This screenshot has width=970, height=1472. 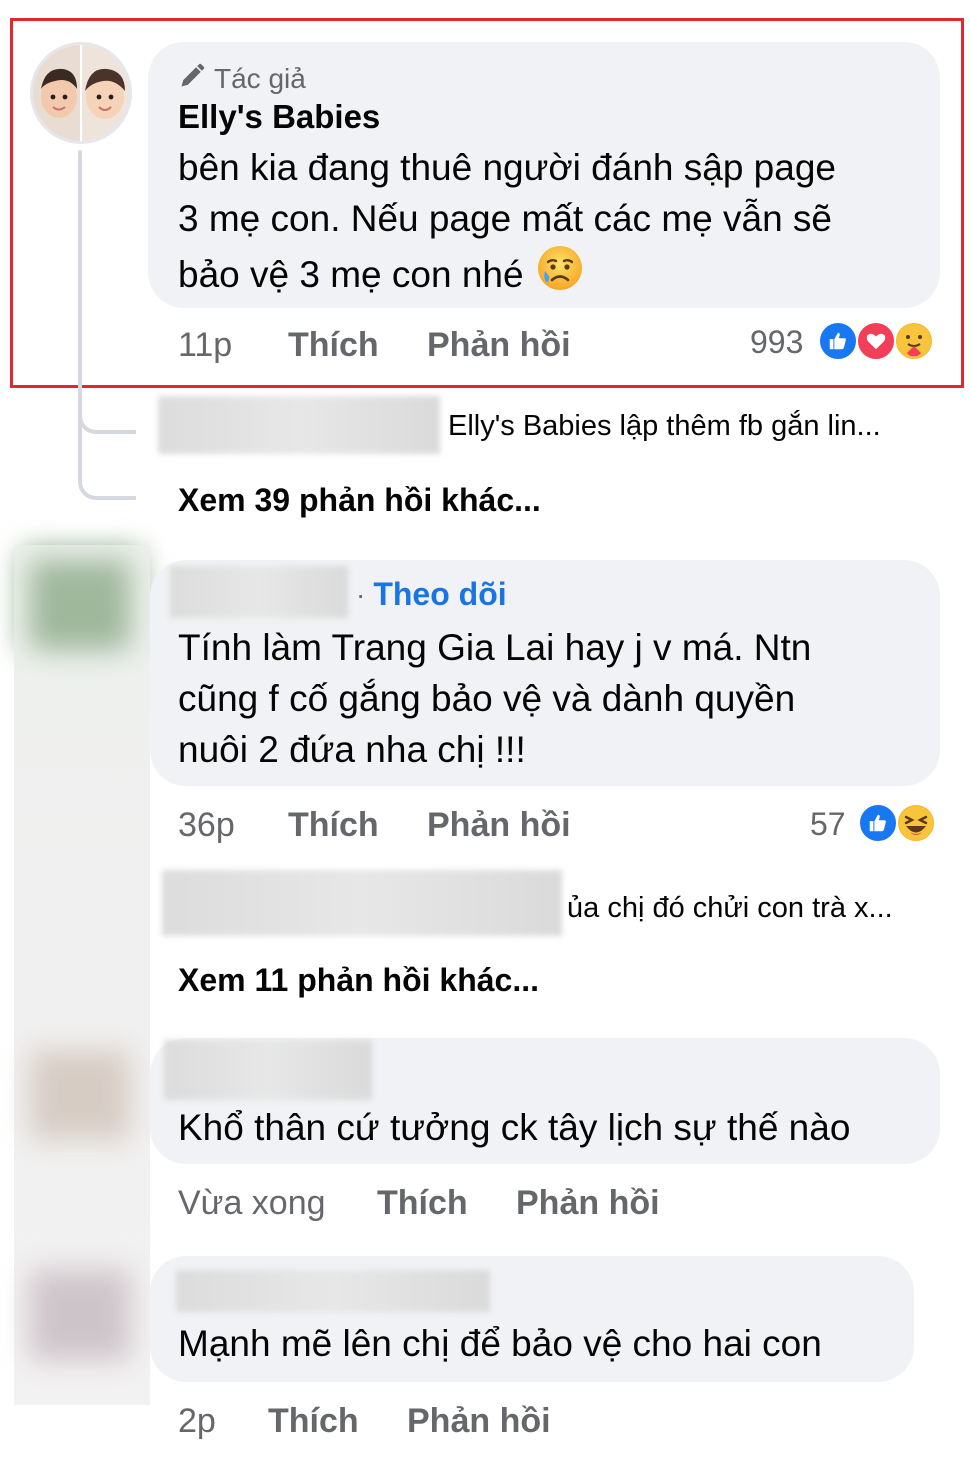 I want to click on reaction-summary: 993, so click(x=835, y=343).